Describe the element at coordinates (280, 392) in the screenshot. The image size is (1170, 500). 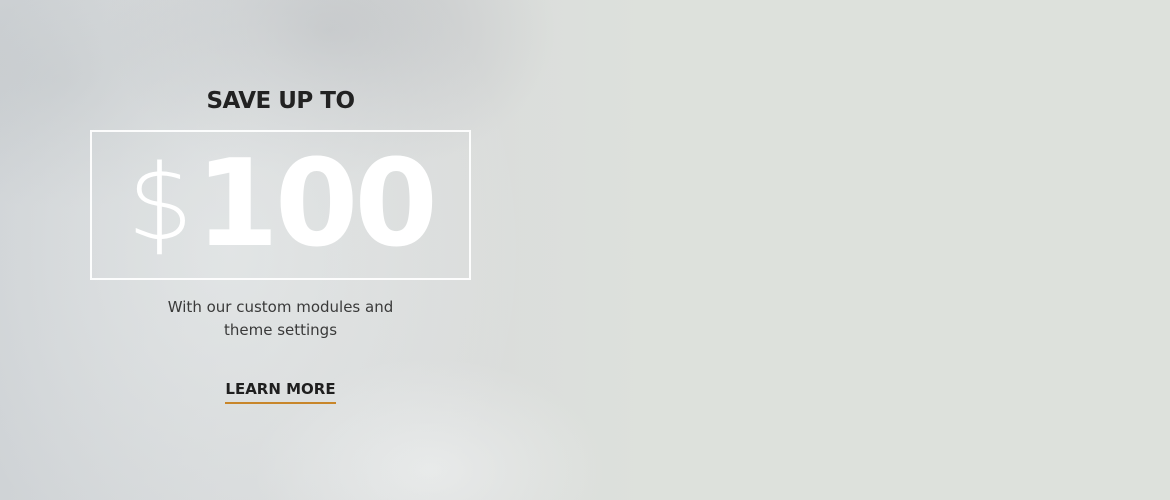
I see `learn-more-link: LEARN MORE` at that location.